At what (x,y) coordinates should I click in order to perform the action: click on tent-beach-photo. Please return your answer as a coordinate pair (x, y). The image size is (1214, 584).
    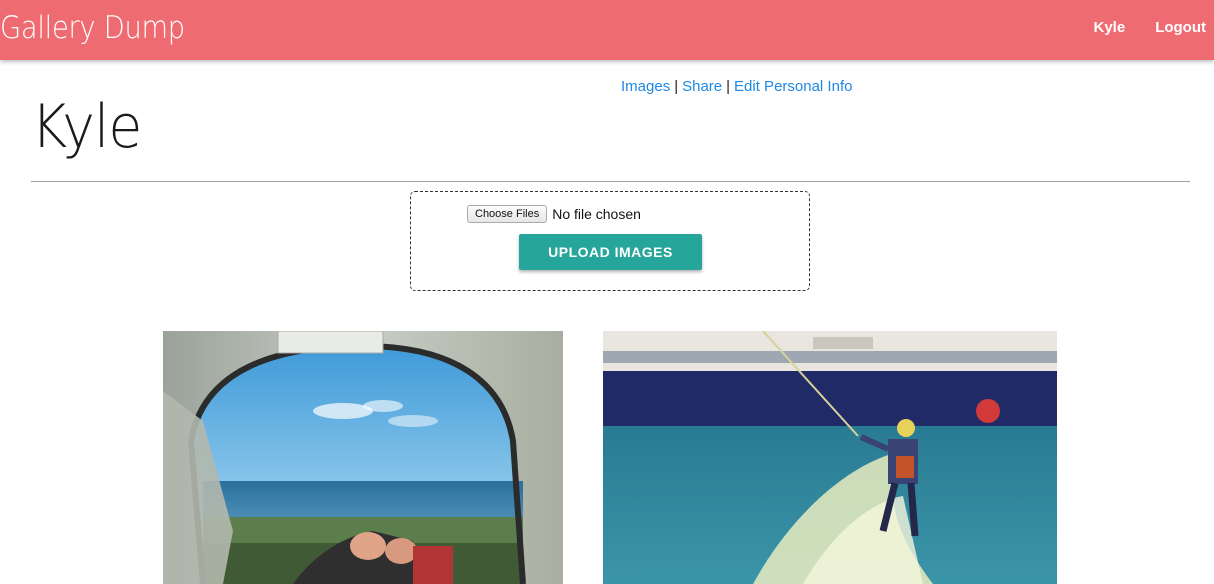
    Looking at the image, I should click on (363, 457).